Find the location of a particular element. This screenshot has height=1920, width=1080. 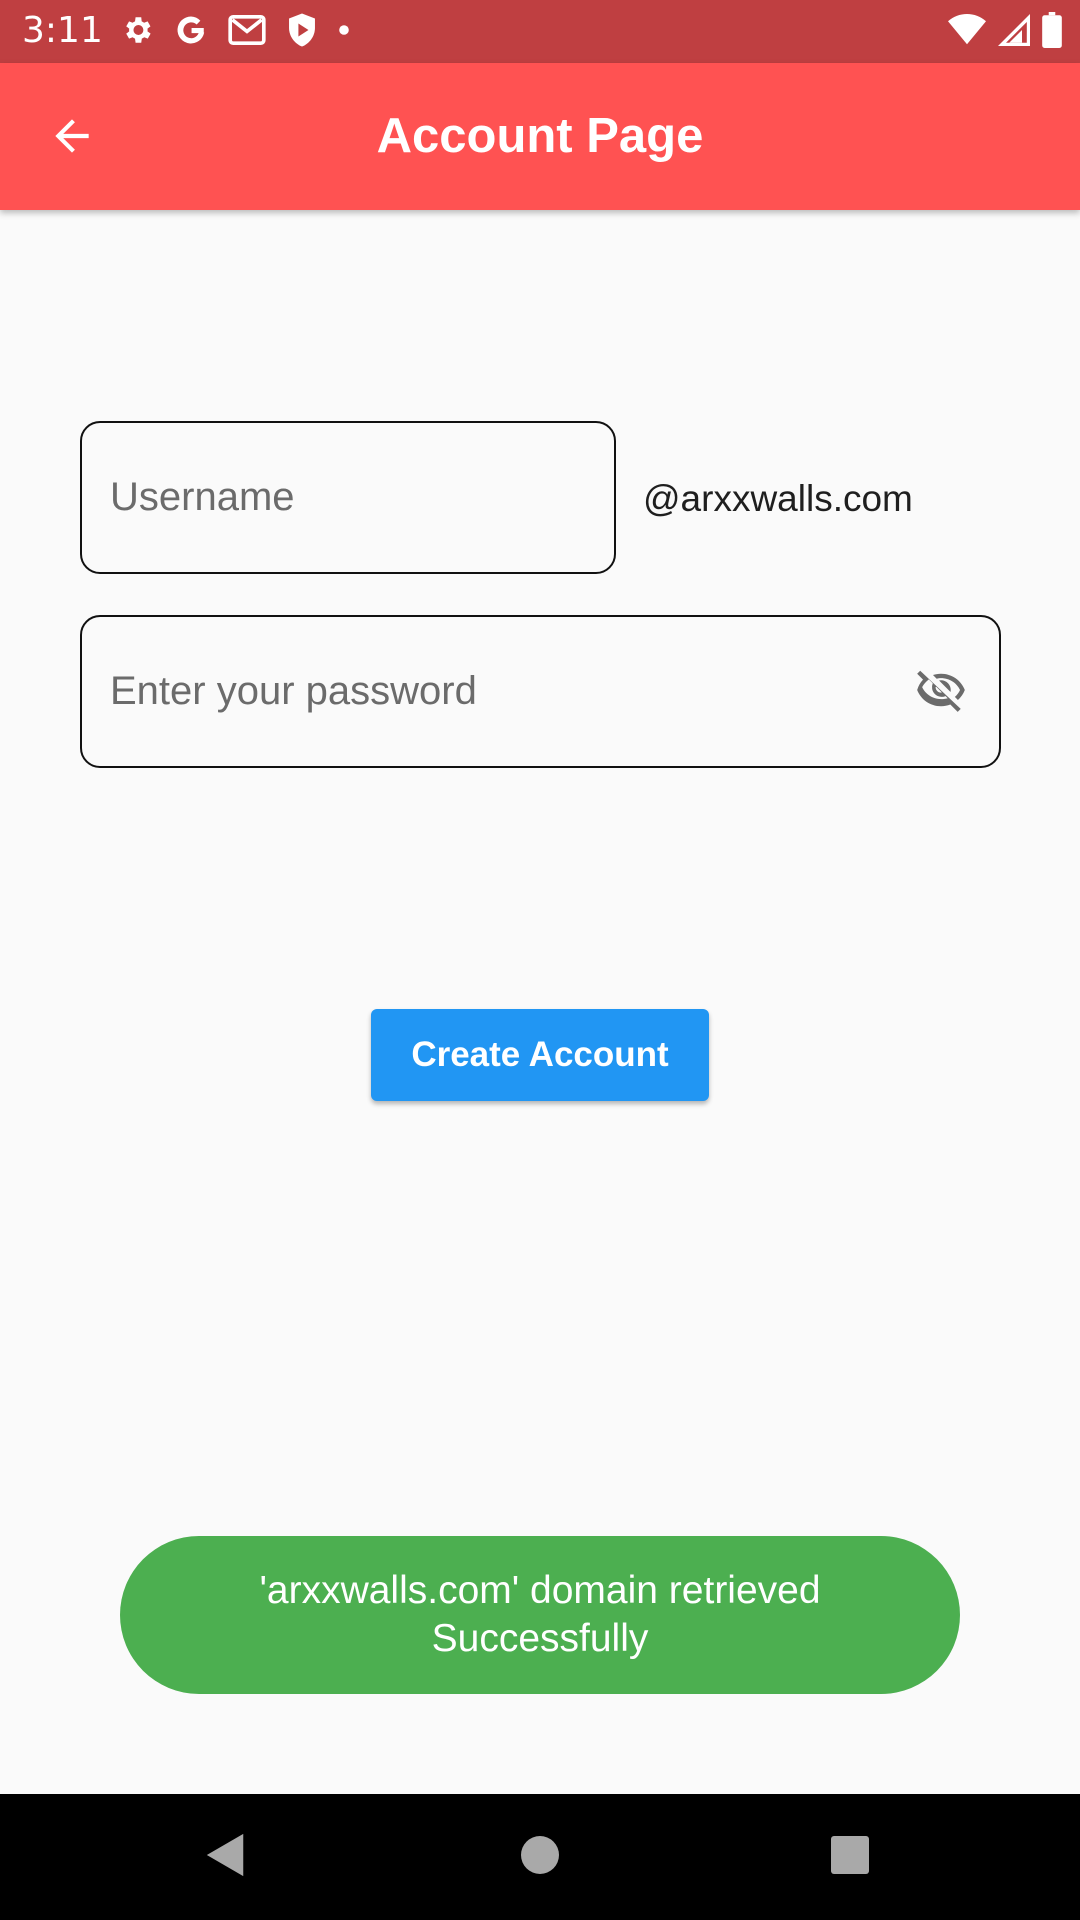

home-circle-icon is located at coordinates (540, 1857).